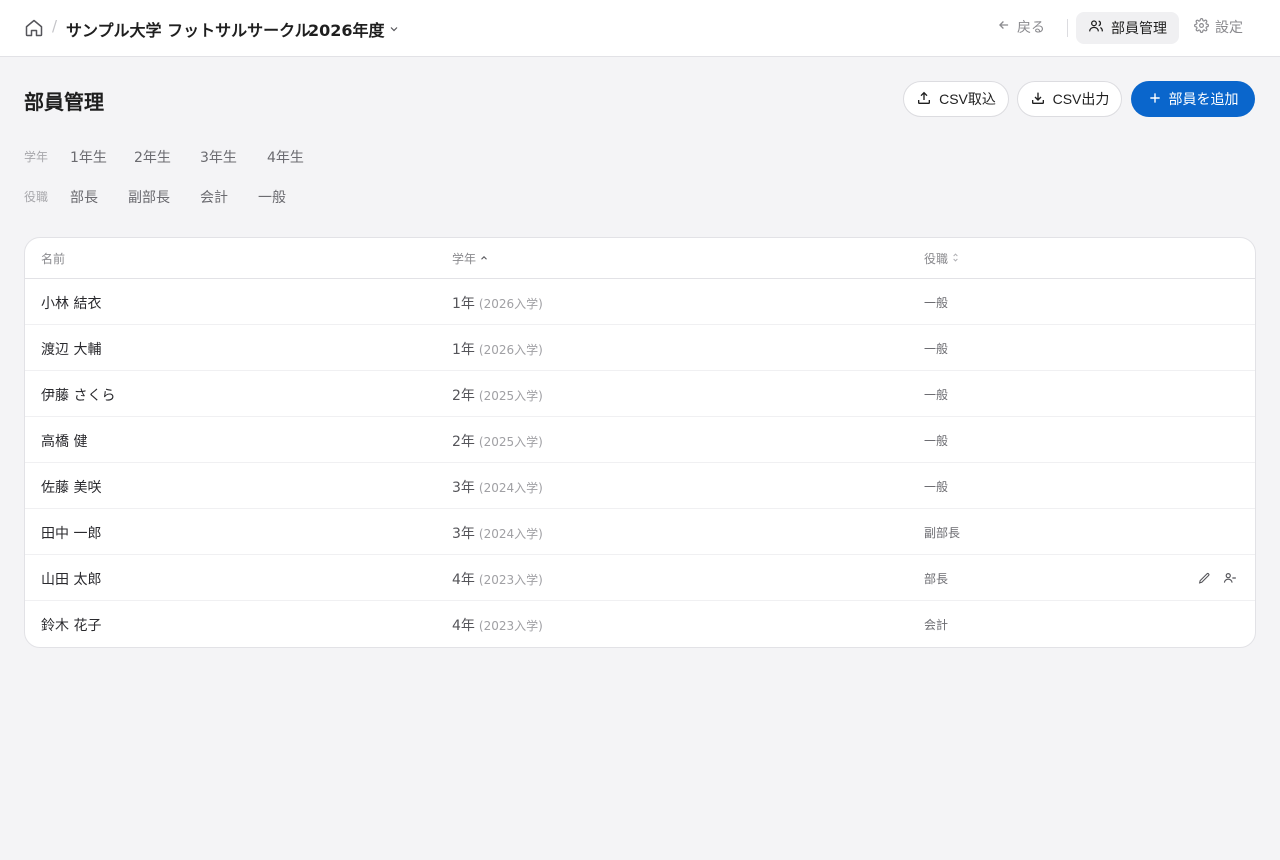  What do you see at coordinates (188, 29) in the screenshot?
I see `org-name: サンプル大学 フットサルサークル` at bounding box center [188, 29].